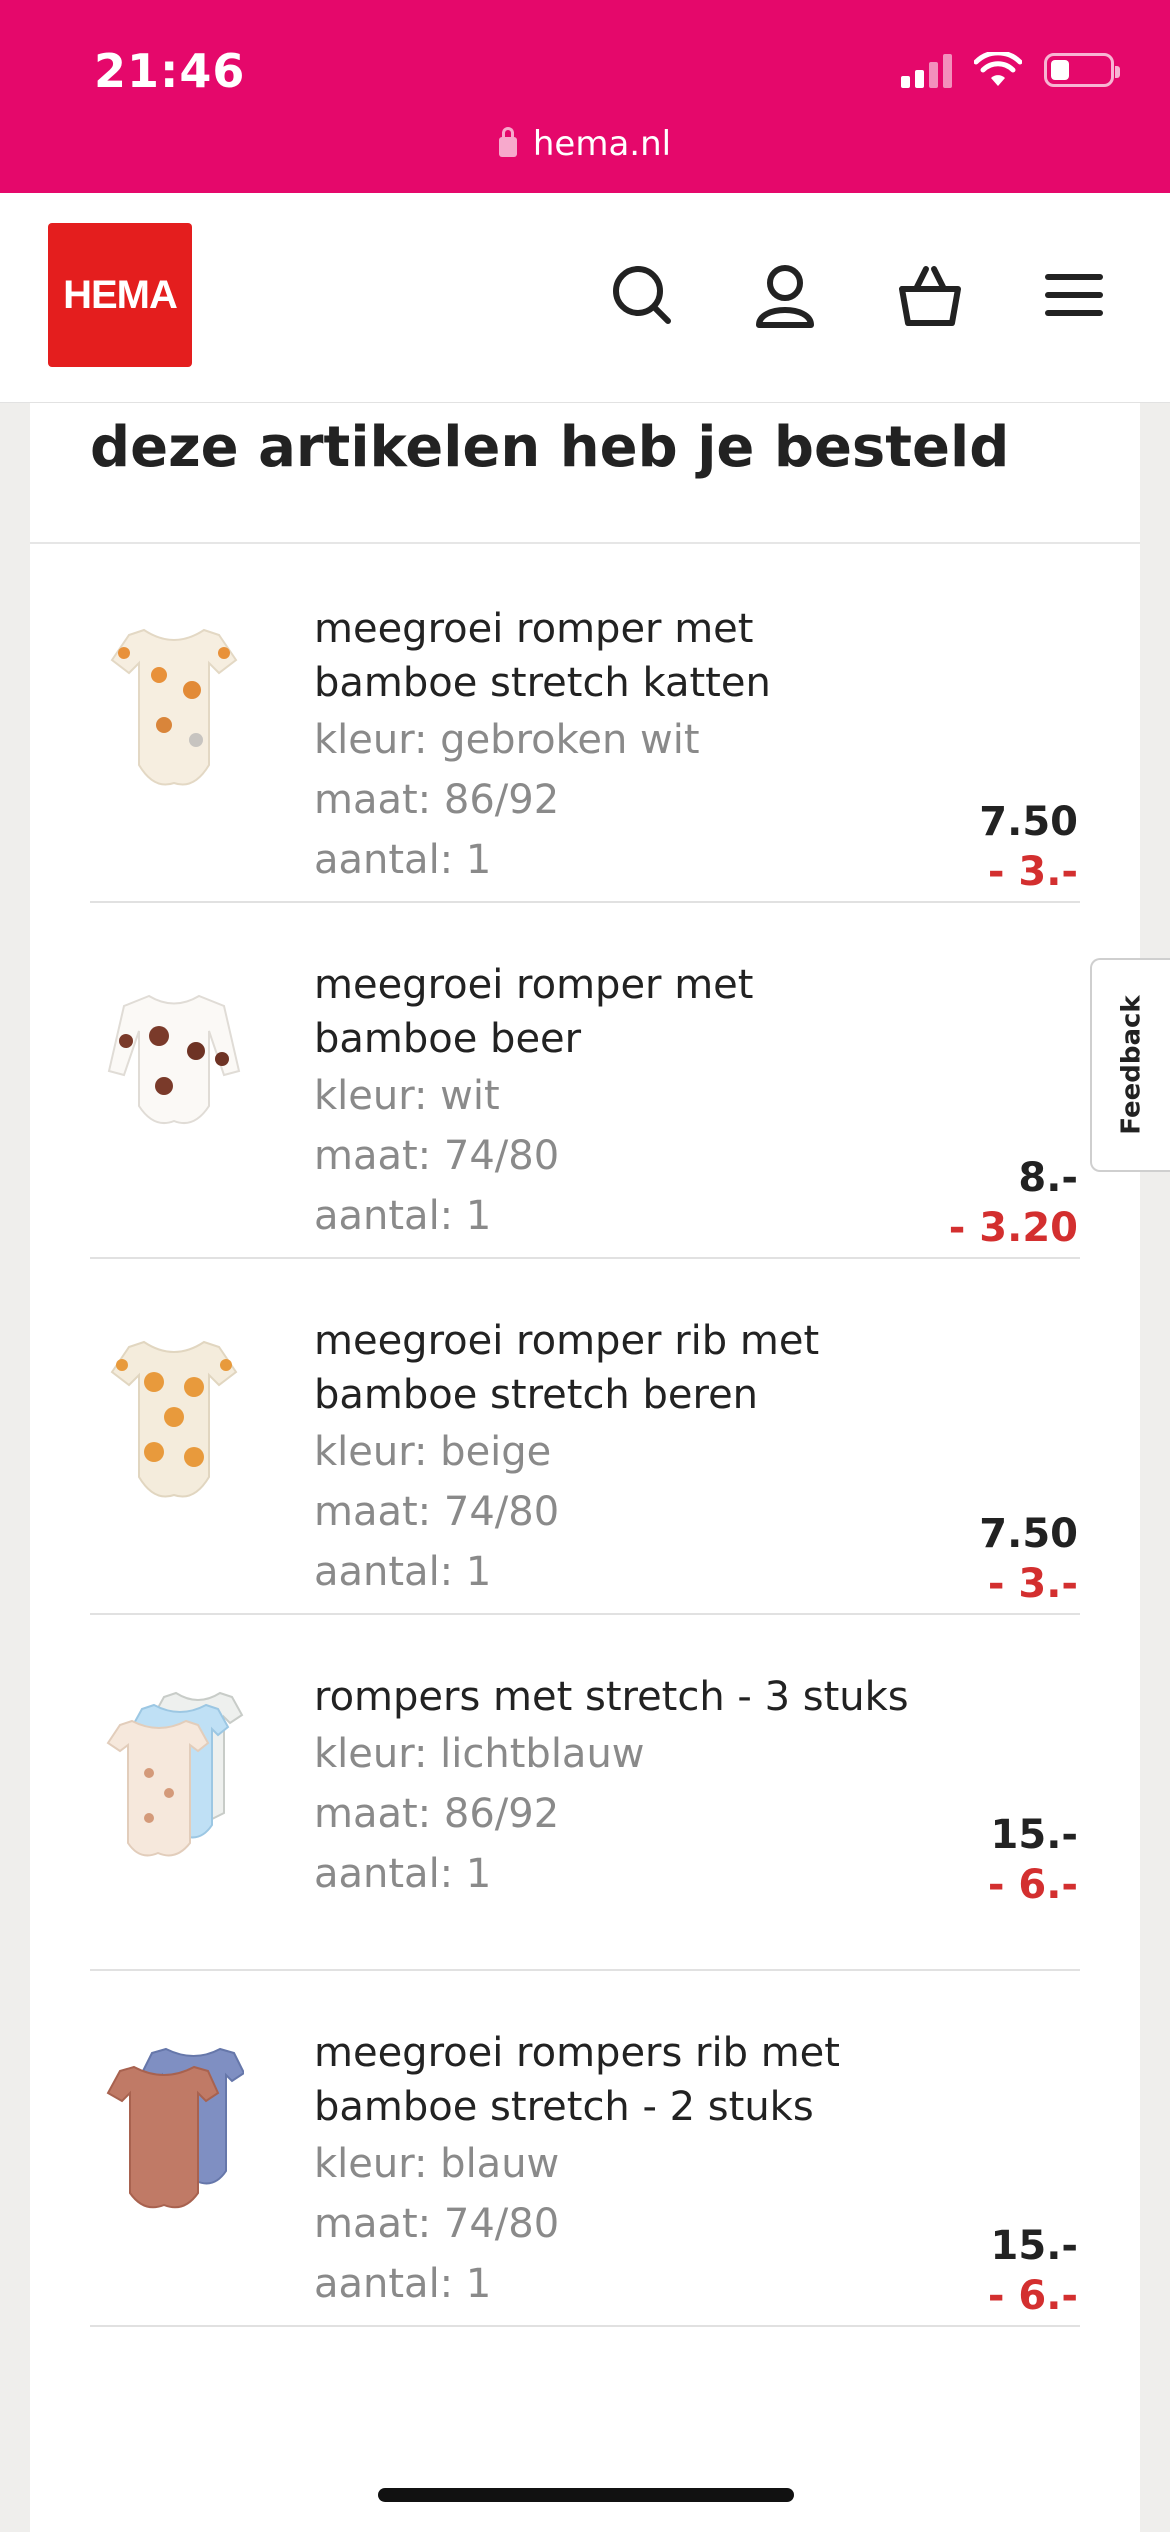 The width and height of the screenshot is (1170, 2532). Describe the element at coordinates (507, 142) in the screenshot. I see `lock-icon` at that location.